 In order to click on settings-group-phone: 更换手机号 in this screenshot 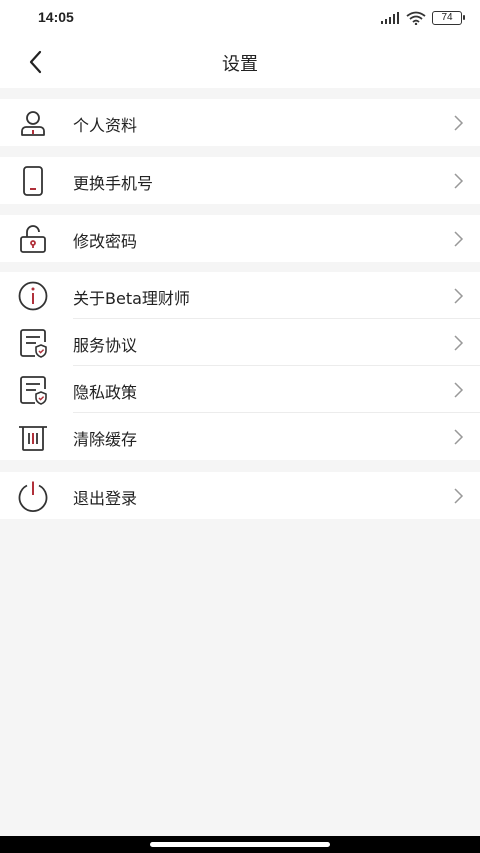, I will do `click(240, 180)`.